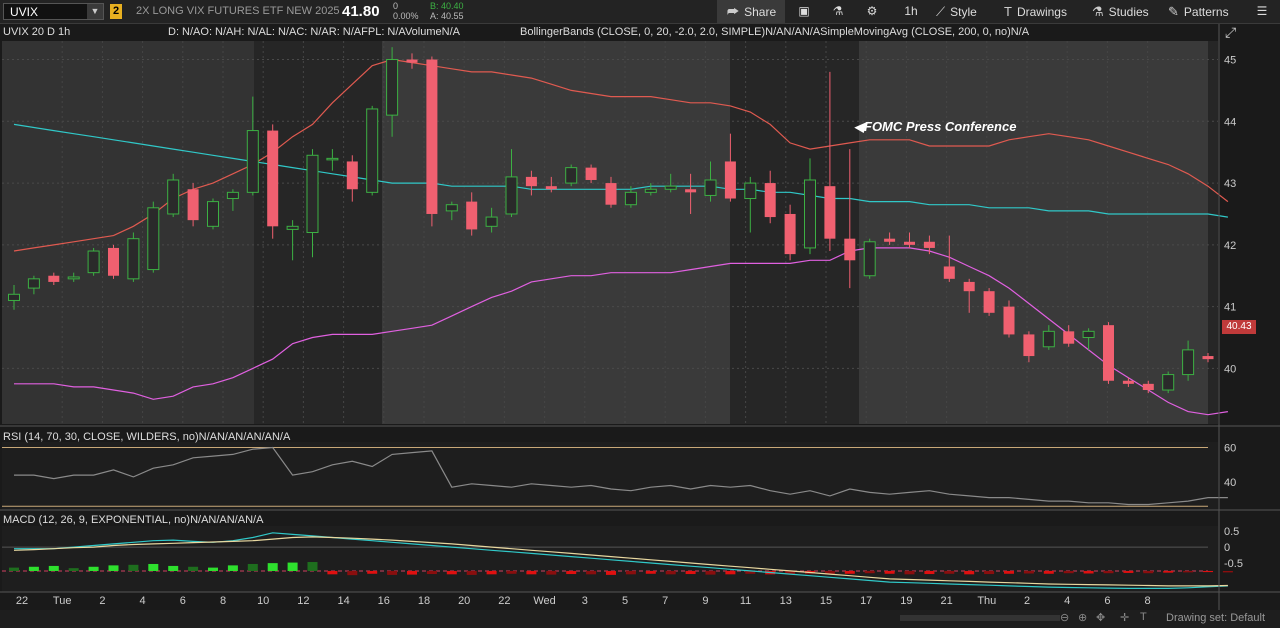  I want to click on time-axis-label: 3, so click(585, 601).